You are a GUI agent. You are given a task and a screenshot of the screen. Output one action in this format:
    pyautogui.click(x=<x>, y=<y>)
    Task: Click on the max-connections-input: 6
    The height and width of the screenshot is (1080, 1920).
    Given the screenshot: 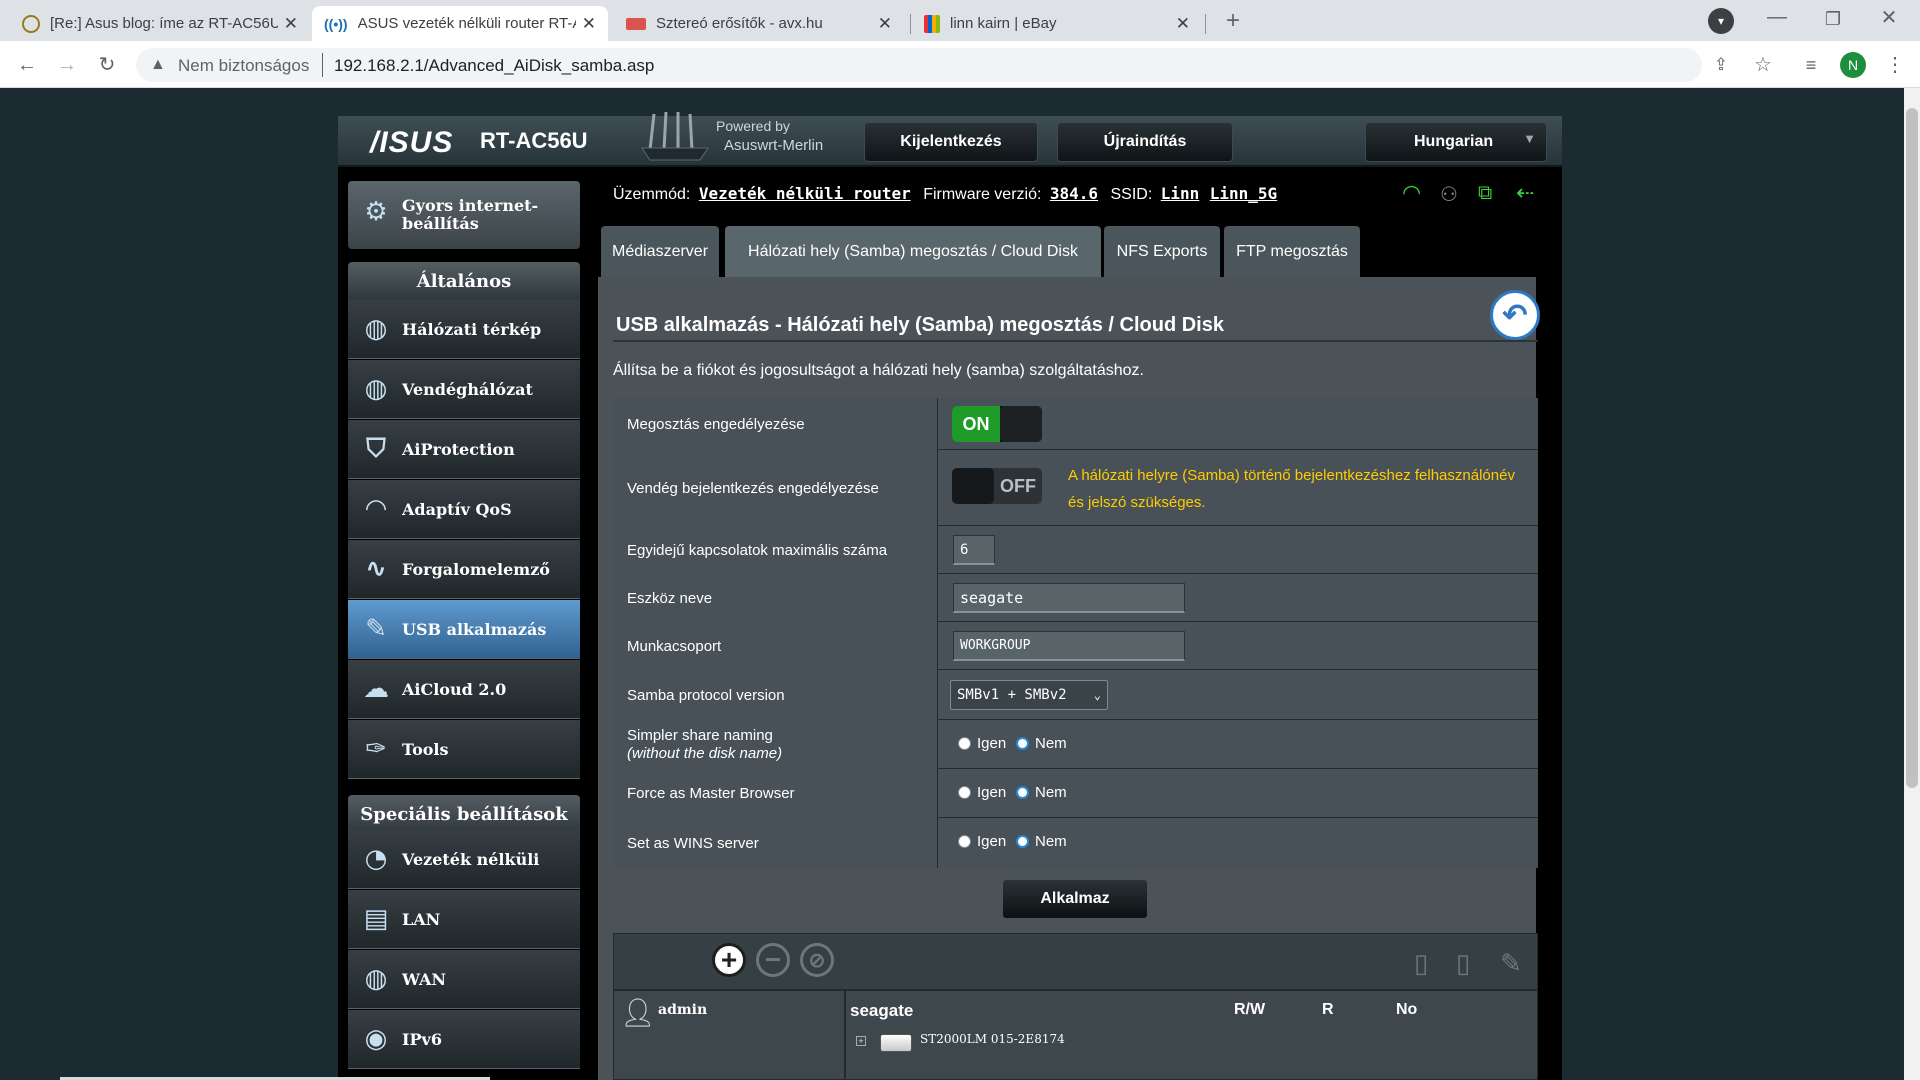 What is the action you would take?
    pyautogui.click(x=974, y=550)
    